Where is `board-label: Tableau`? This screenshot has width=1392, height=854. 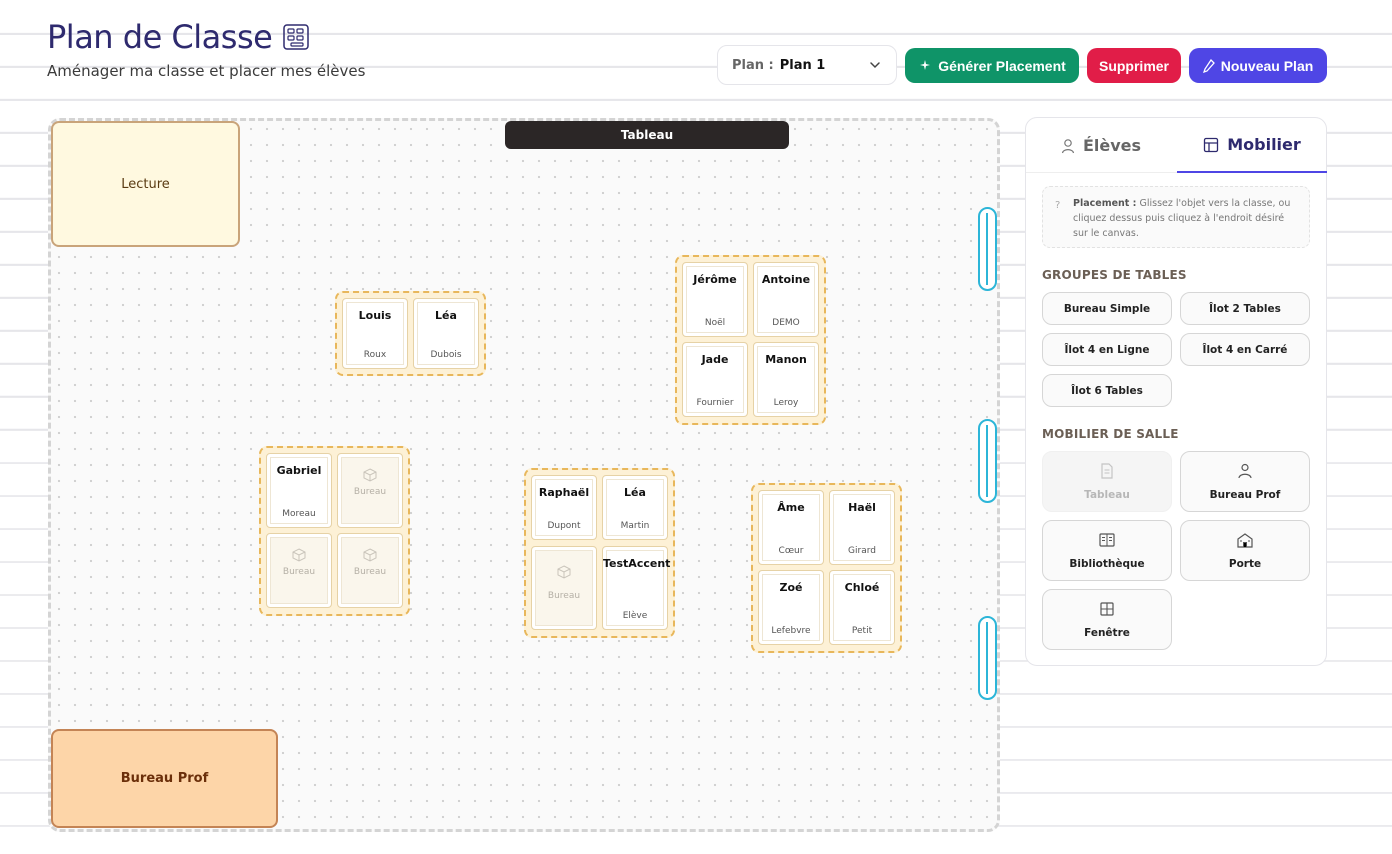 board-label: Tableau is located at coordinates (647, 135).